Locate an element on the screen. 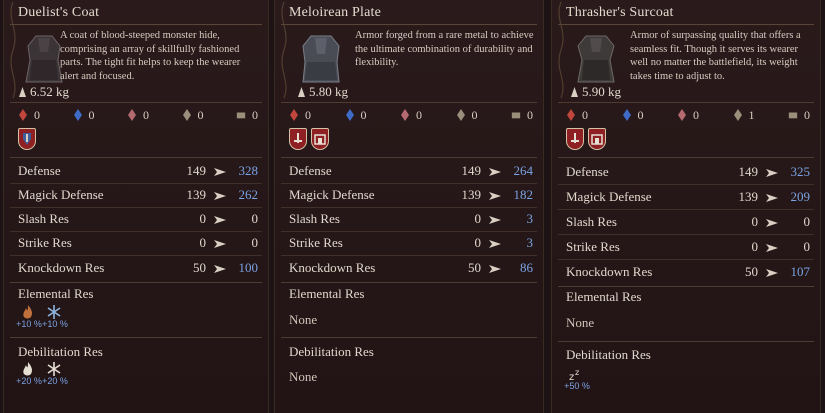 The height and width of the screenshot is (413, 825). enhancement-counts: 0 0 0 0 0 is located at coordinates (138, 115).